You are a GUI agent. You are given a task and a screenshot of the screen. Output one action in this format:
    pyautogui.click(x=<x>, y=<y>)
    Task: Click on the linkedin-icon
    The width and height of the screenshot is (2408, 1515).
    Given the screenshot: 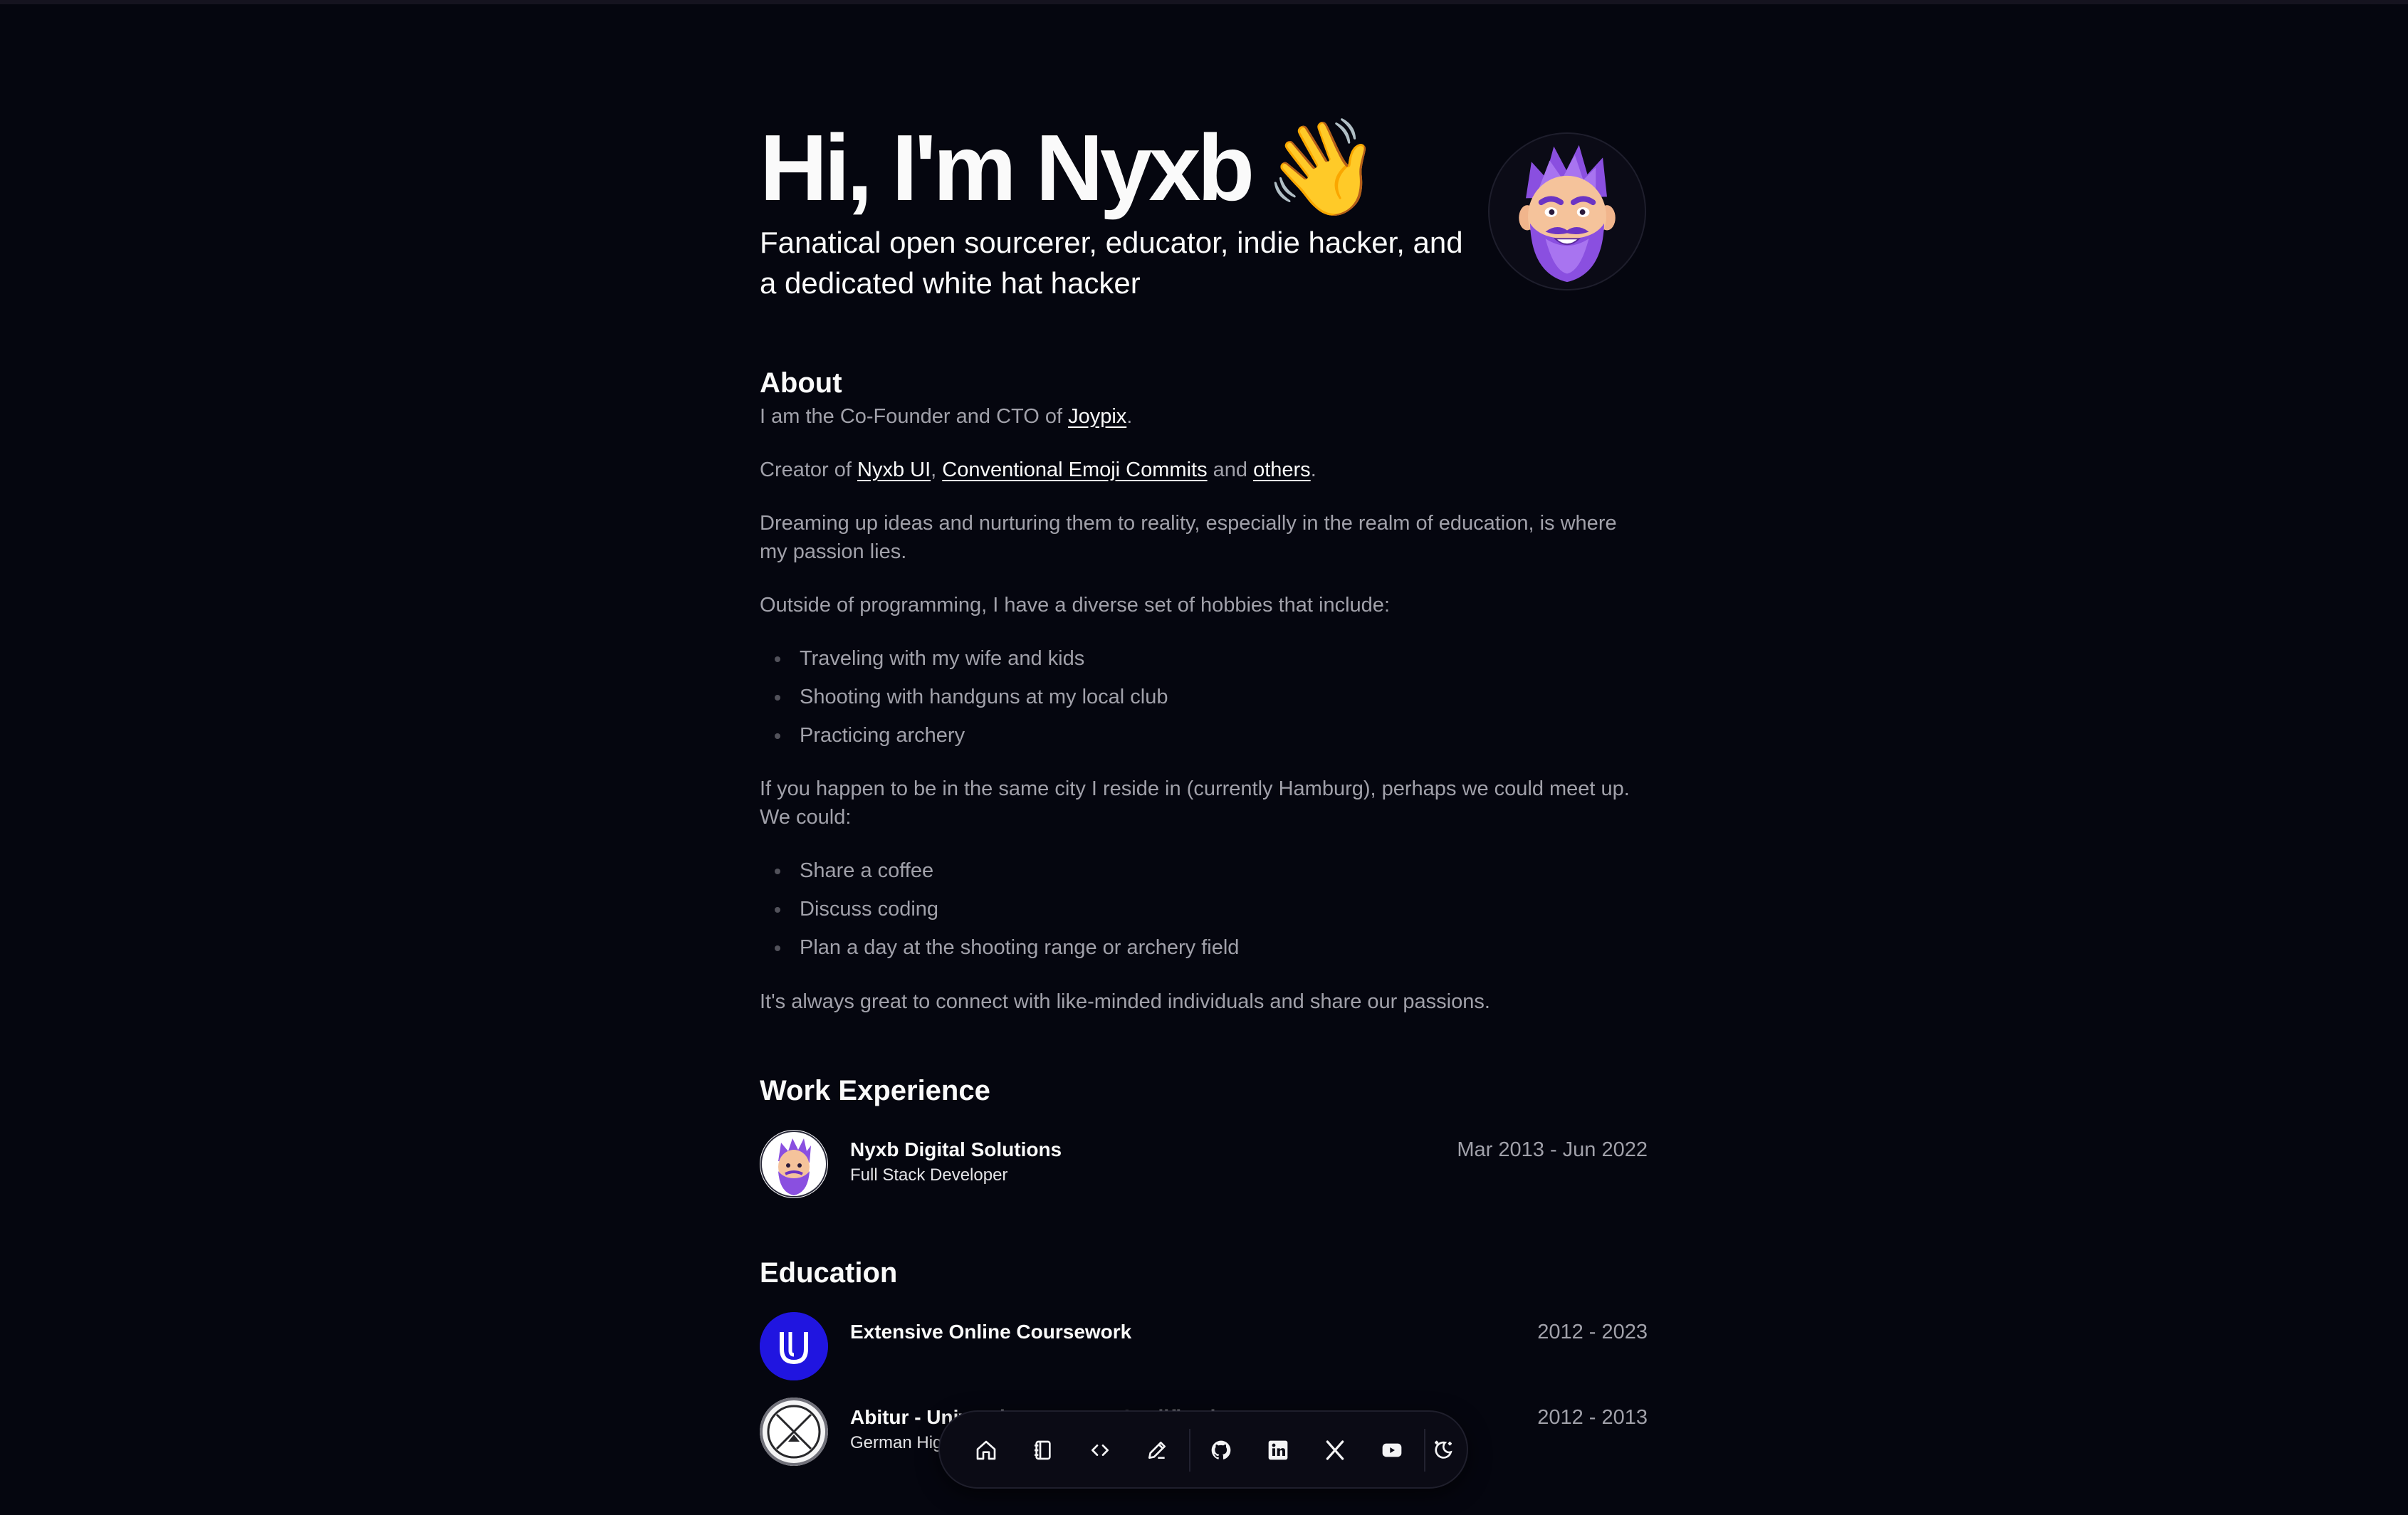 What is the action you would take?
    pyautogui.click(x=1278, y=1450)
    